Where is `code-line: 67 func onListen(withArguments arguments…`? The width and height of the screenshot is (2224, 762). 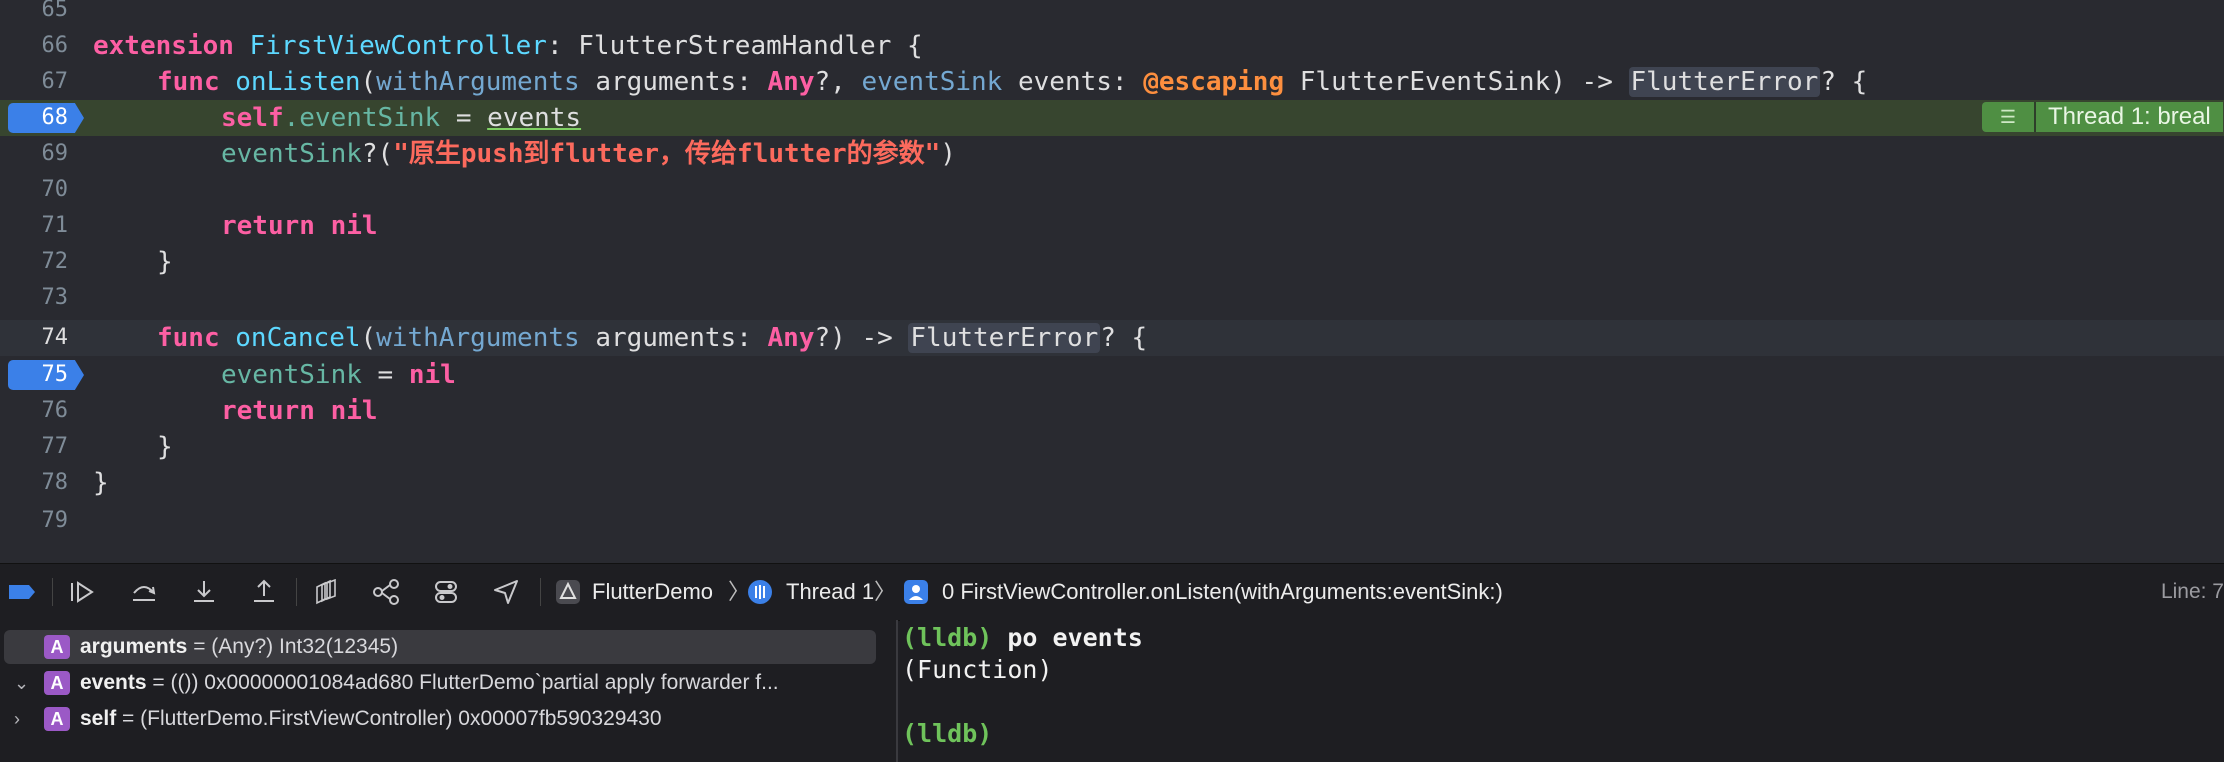 code-line: 67 func onListen(withArguments arguments… is located at coordinates (1112, 82).